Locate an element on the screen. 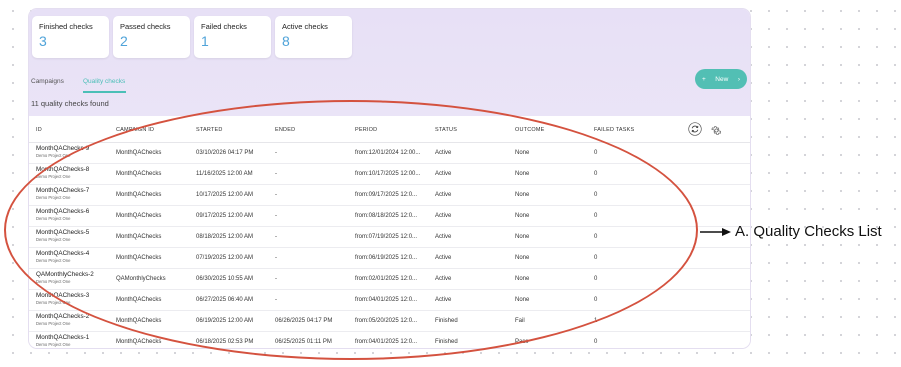  check-id: MonthQAChecks-3 is located at coordinates (62, 295).